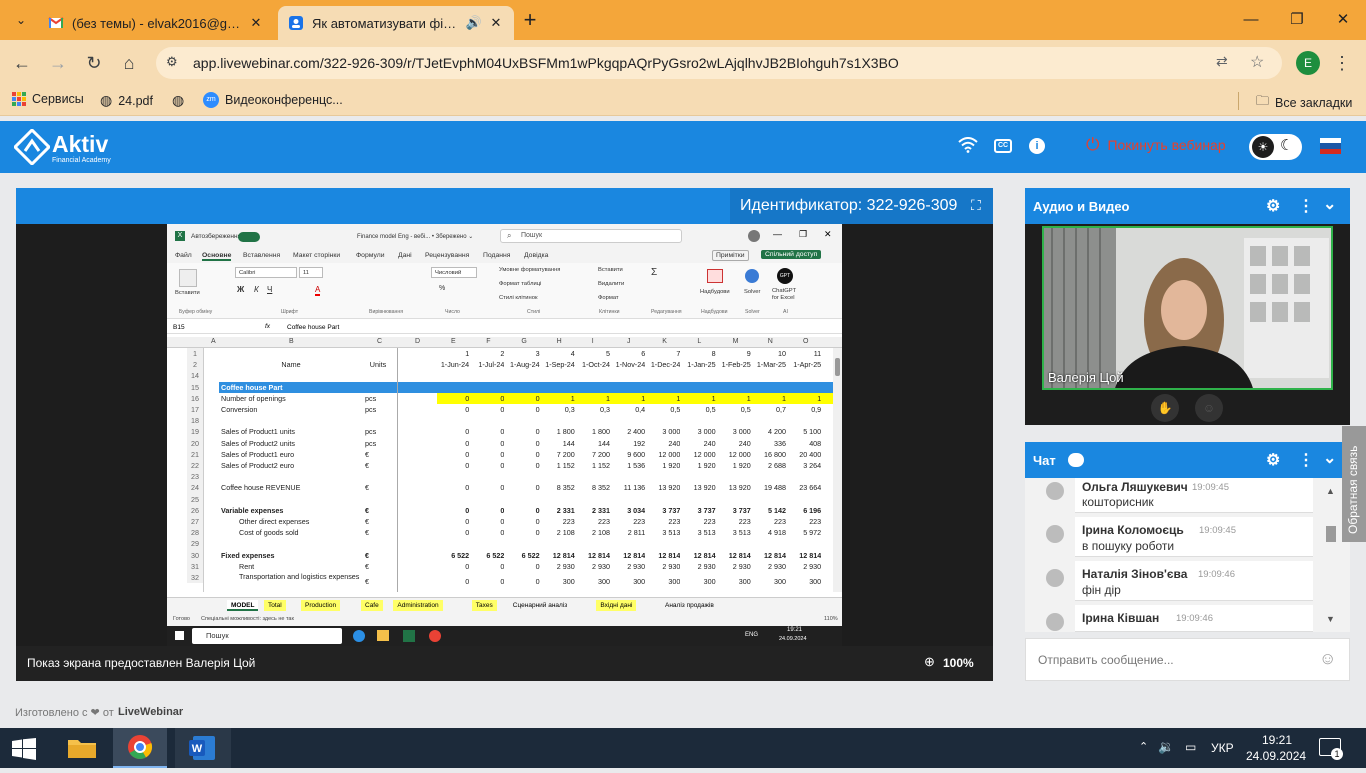 Image resolution: width=1366 pixels, height=773 pixels. I want to click on row-number: 27, so click(195, 522).